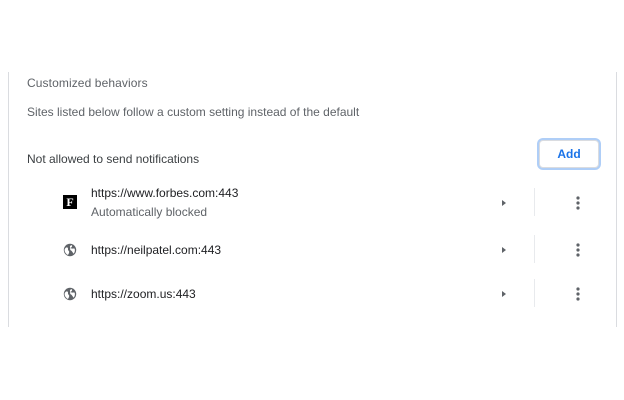 This screenshot has width=624, height=400. What do you see at coordinates (149, 212) in the screenshot?
I see `site-status: Automatically blocked` at bounding box center [149, 212].